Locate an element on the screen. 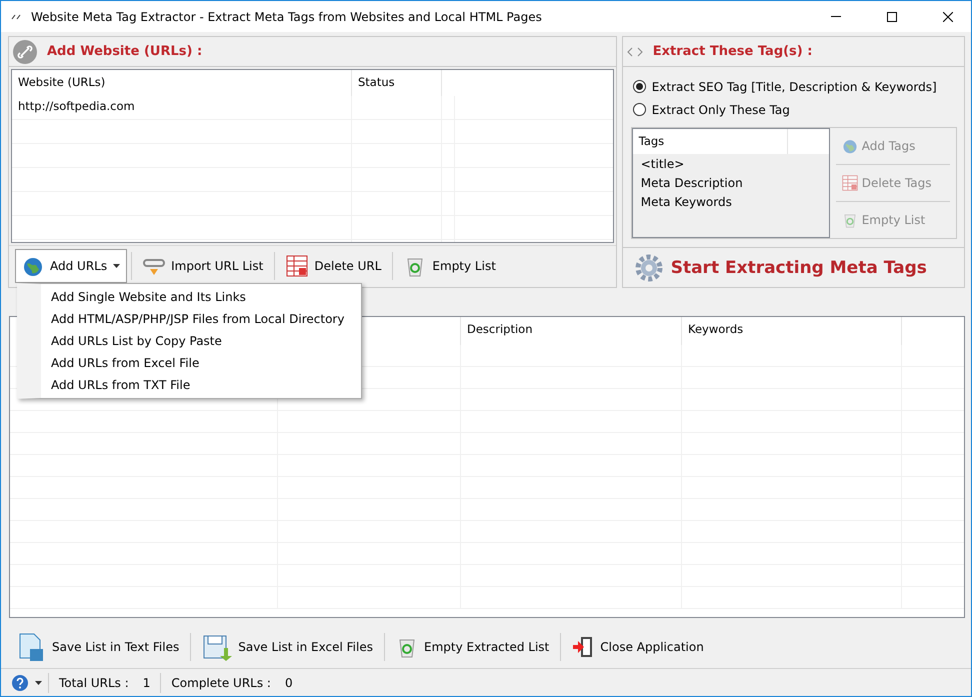 This screenshot has height=697, width=972. panel-title: Add Website (URLs) : is located at coordinates (124, 51).